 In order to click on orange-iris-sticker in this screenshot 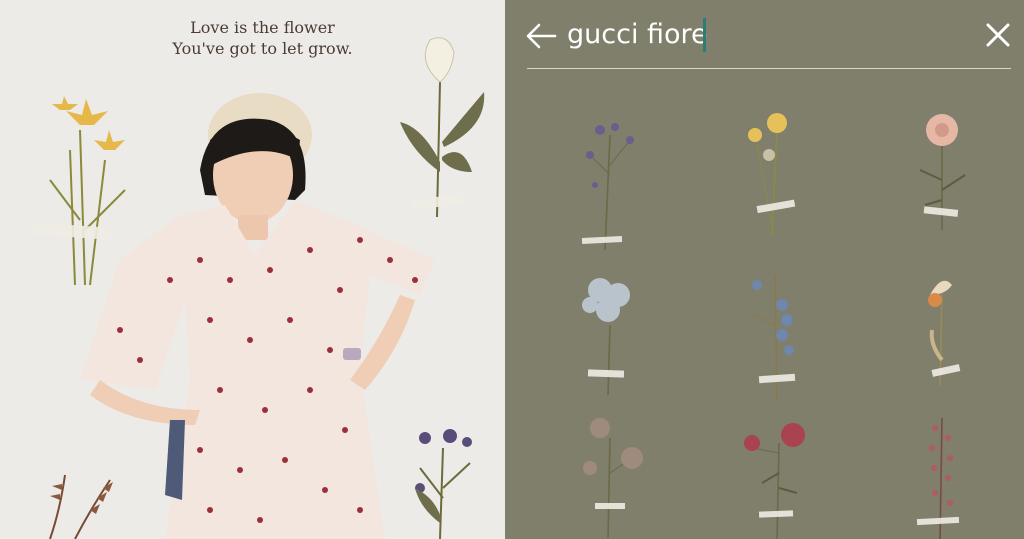, I will do `click(940, 335)`.